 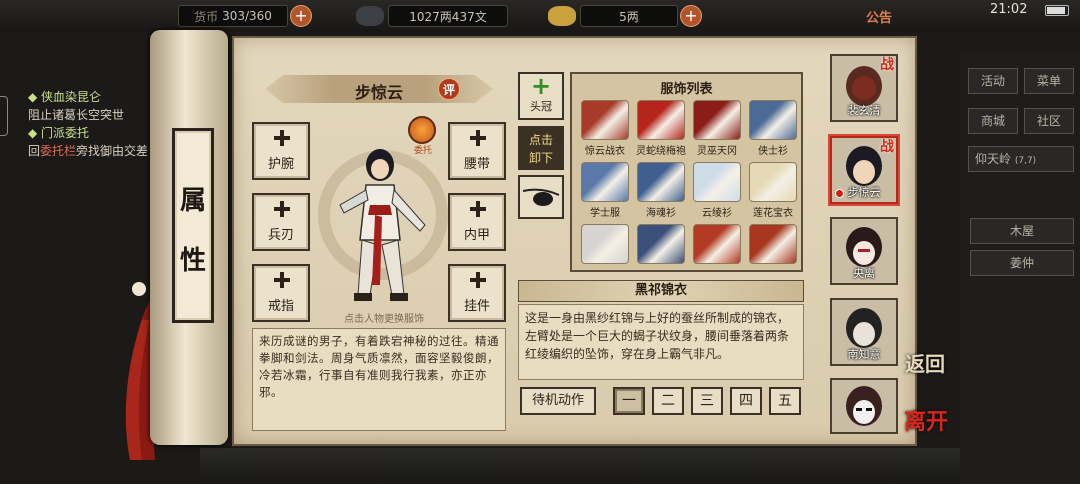 I want to click on clock: 21:02, so click(x=1009, y=9).